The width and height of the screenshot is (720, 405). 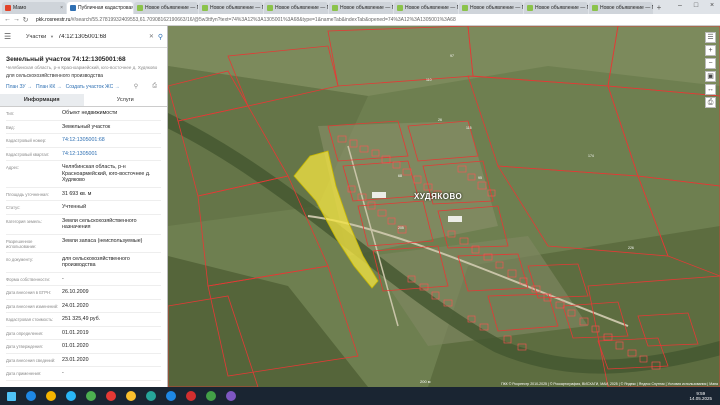 I want to click on menu-icon: ☰, so click(x=9, y=36).